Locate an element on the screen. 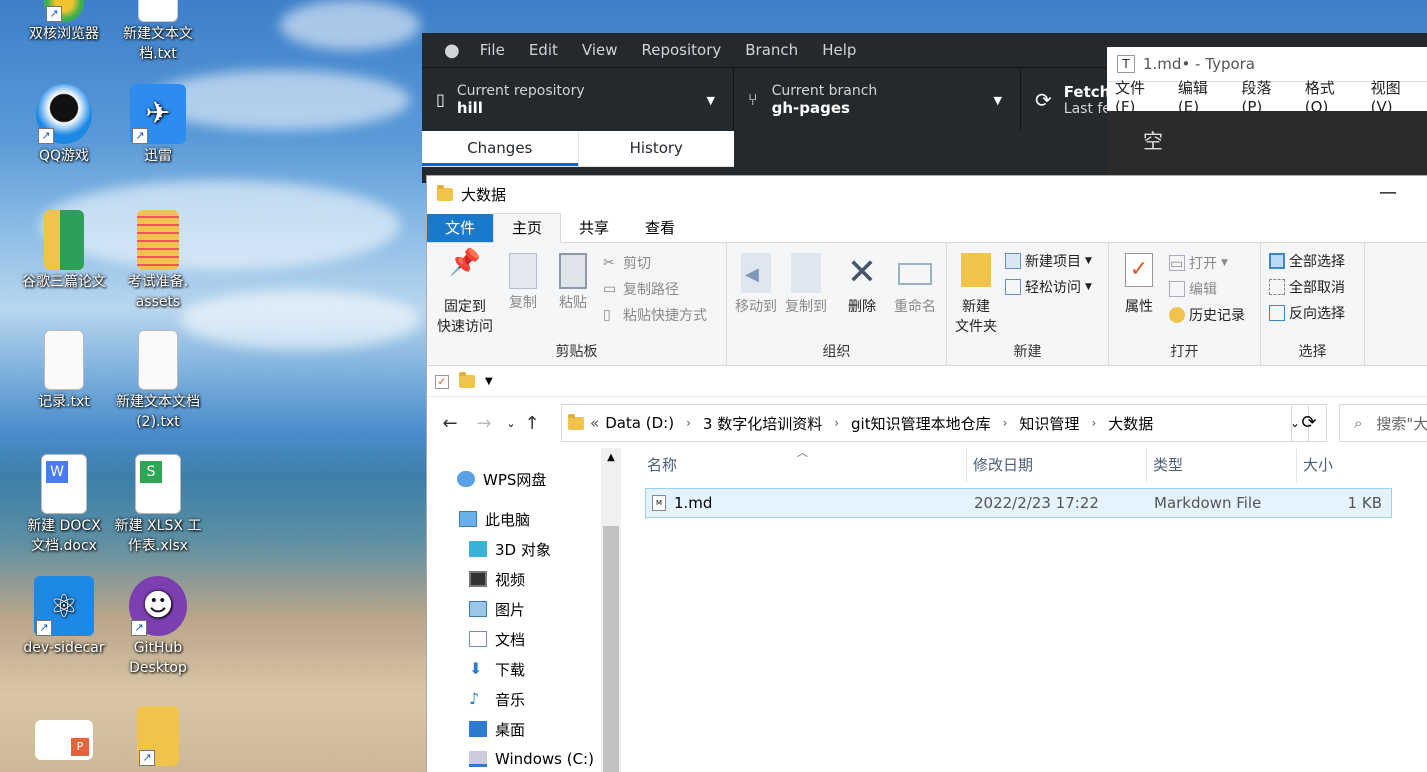 Image resolution: width=1427 pixels, height=772 pixels. desktop-icon-qq-game: ↗ QQ游戏 is located at coordinates (64, 125).